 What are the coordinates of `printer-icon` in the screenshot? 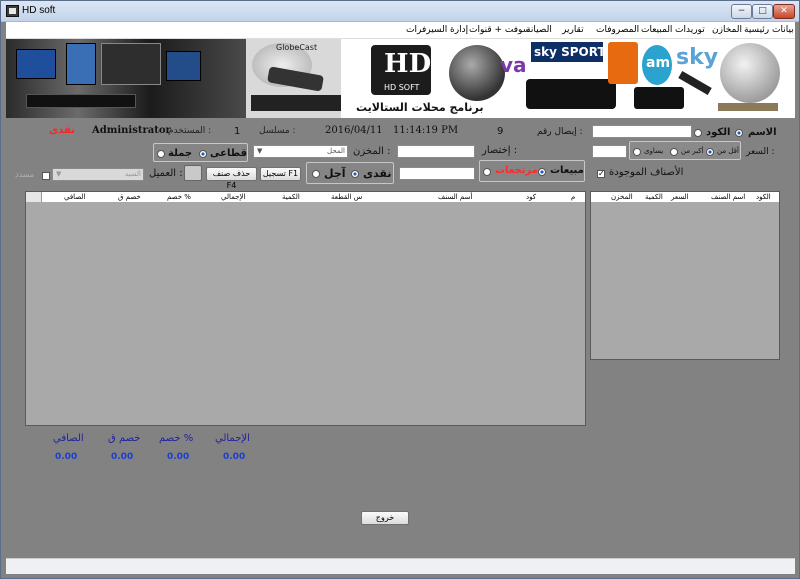 It's located at (193, 173).